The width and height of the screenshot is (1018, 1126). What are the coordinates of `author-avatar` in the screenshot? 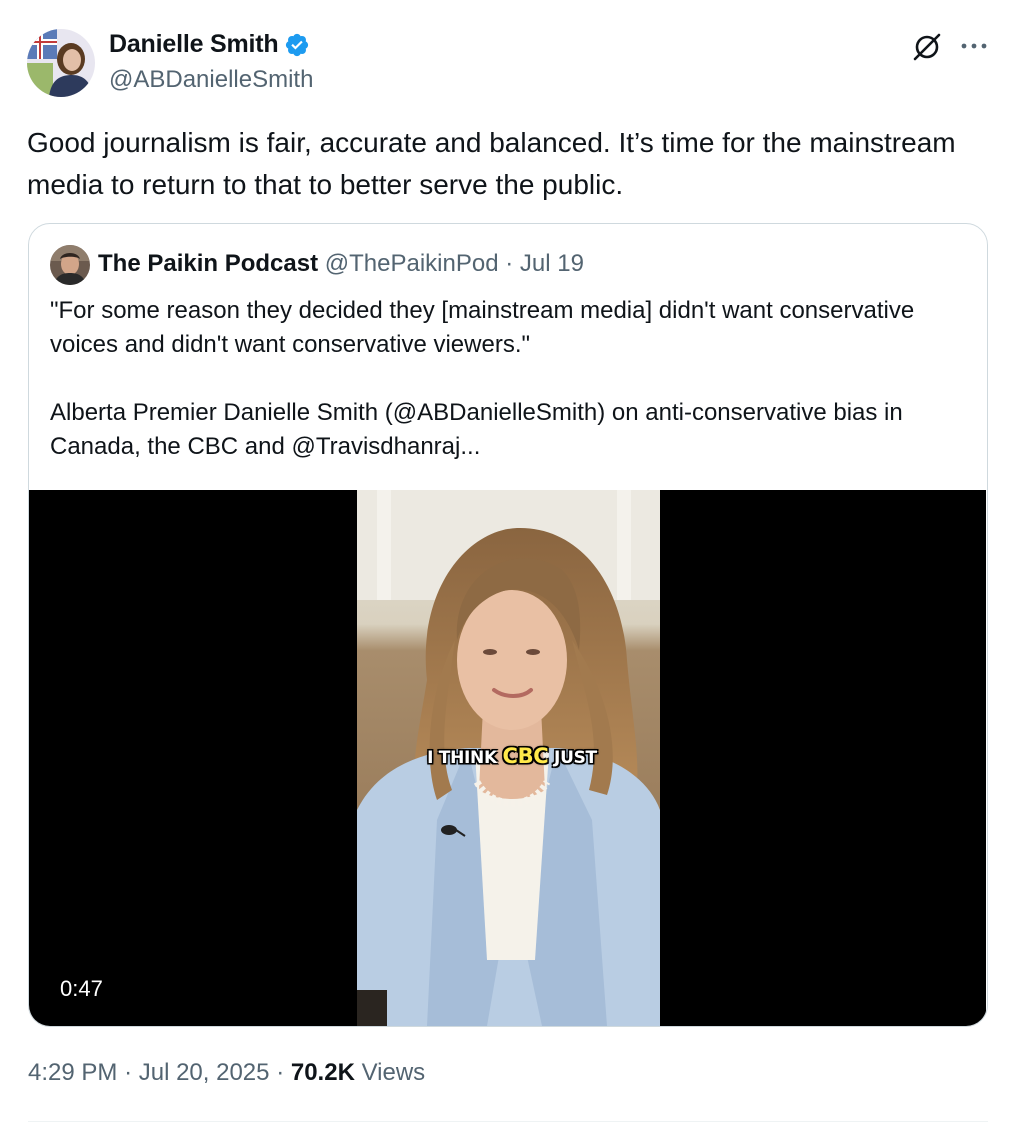 It's located at (61, 63).